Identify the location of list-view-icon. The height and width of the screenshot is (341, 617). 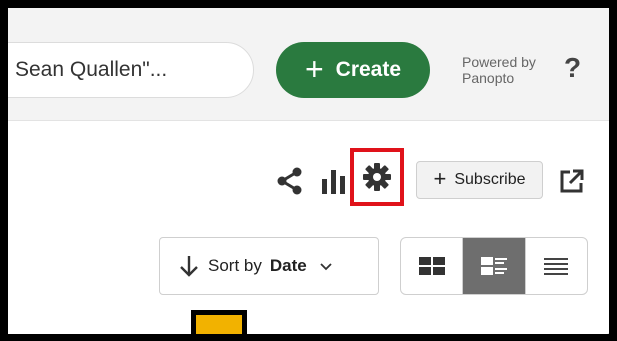
(556, 266).